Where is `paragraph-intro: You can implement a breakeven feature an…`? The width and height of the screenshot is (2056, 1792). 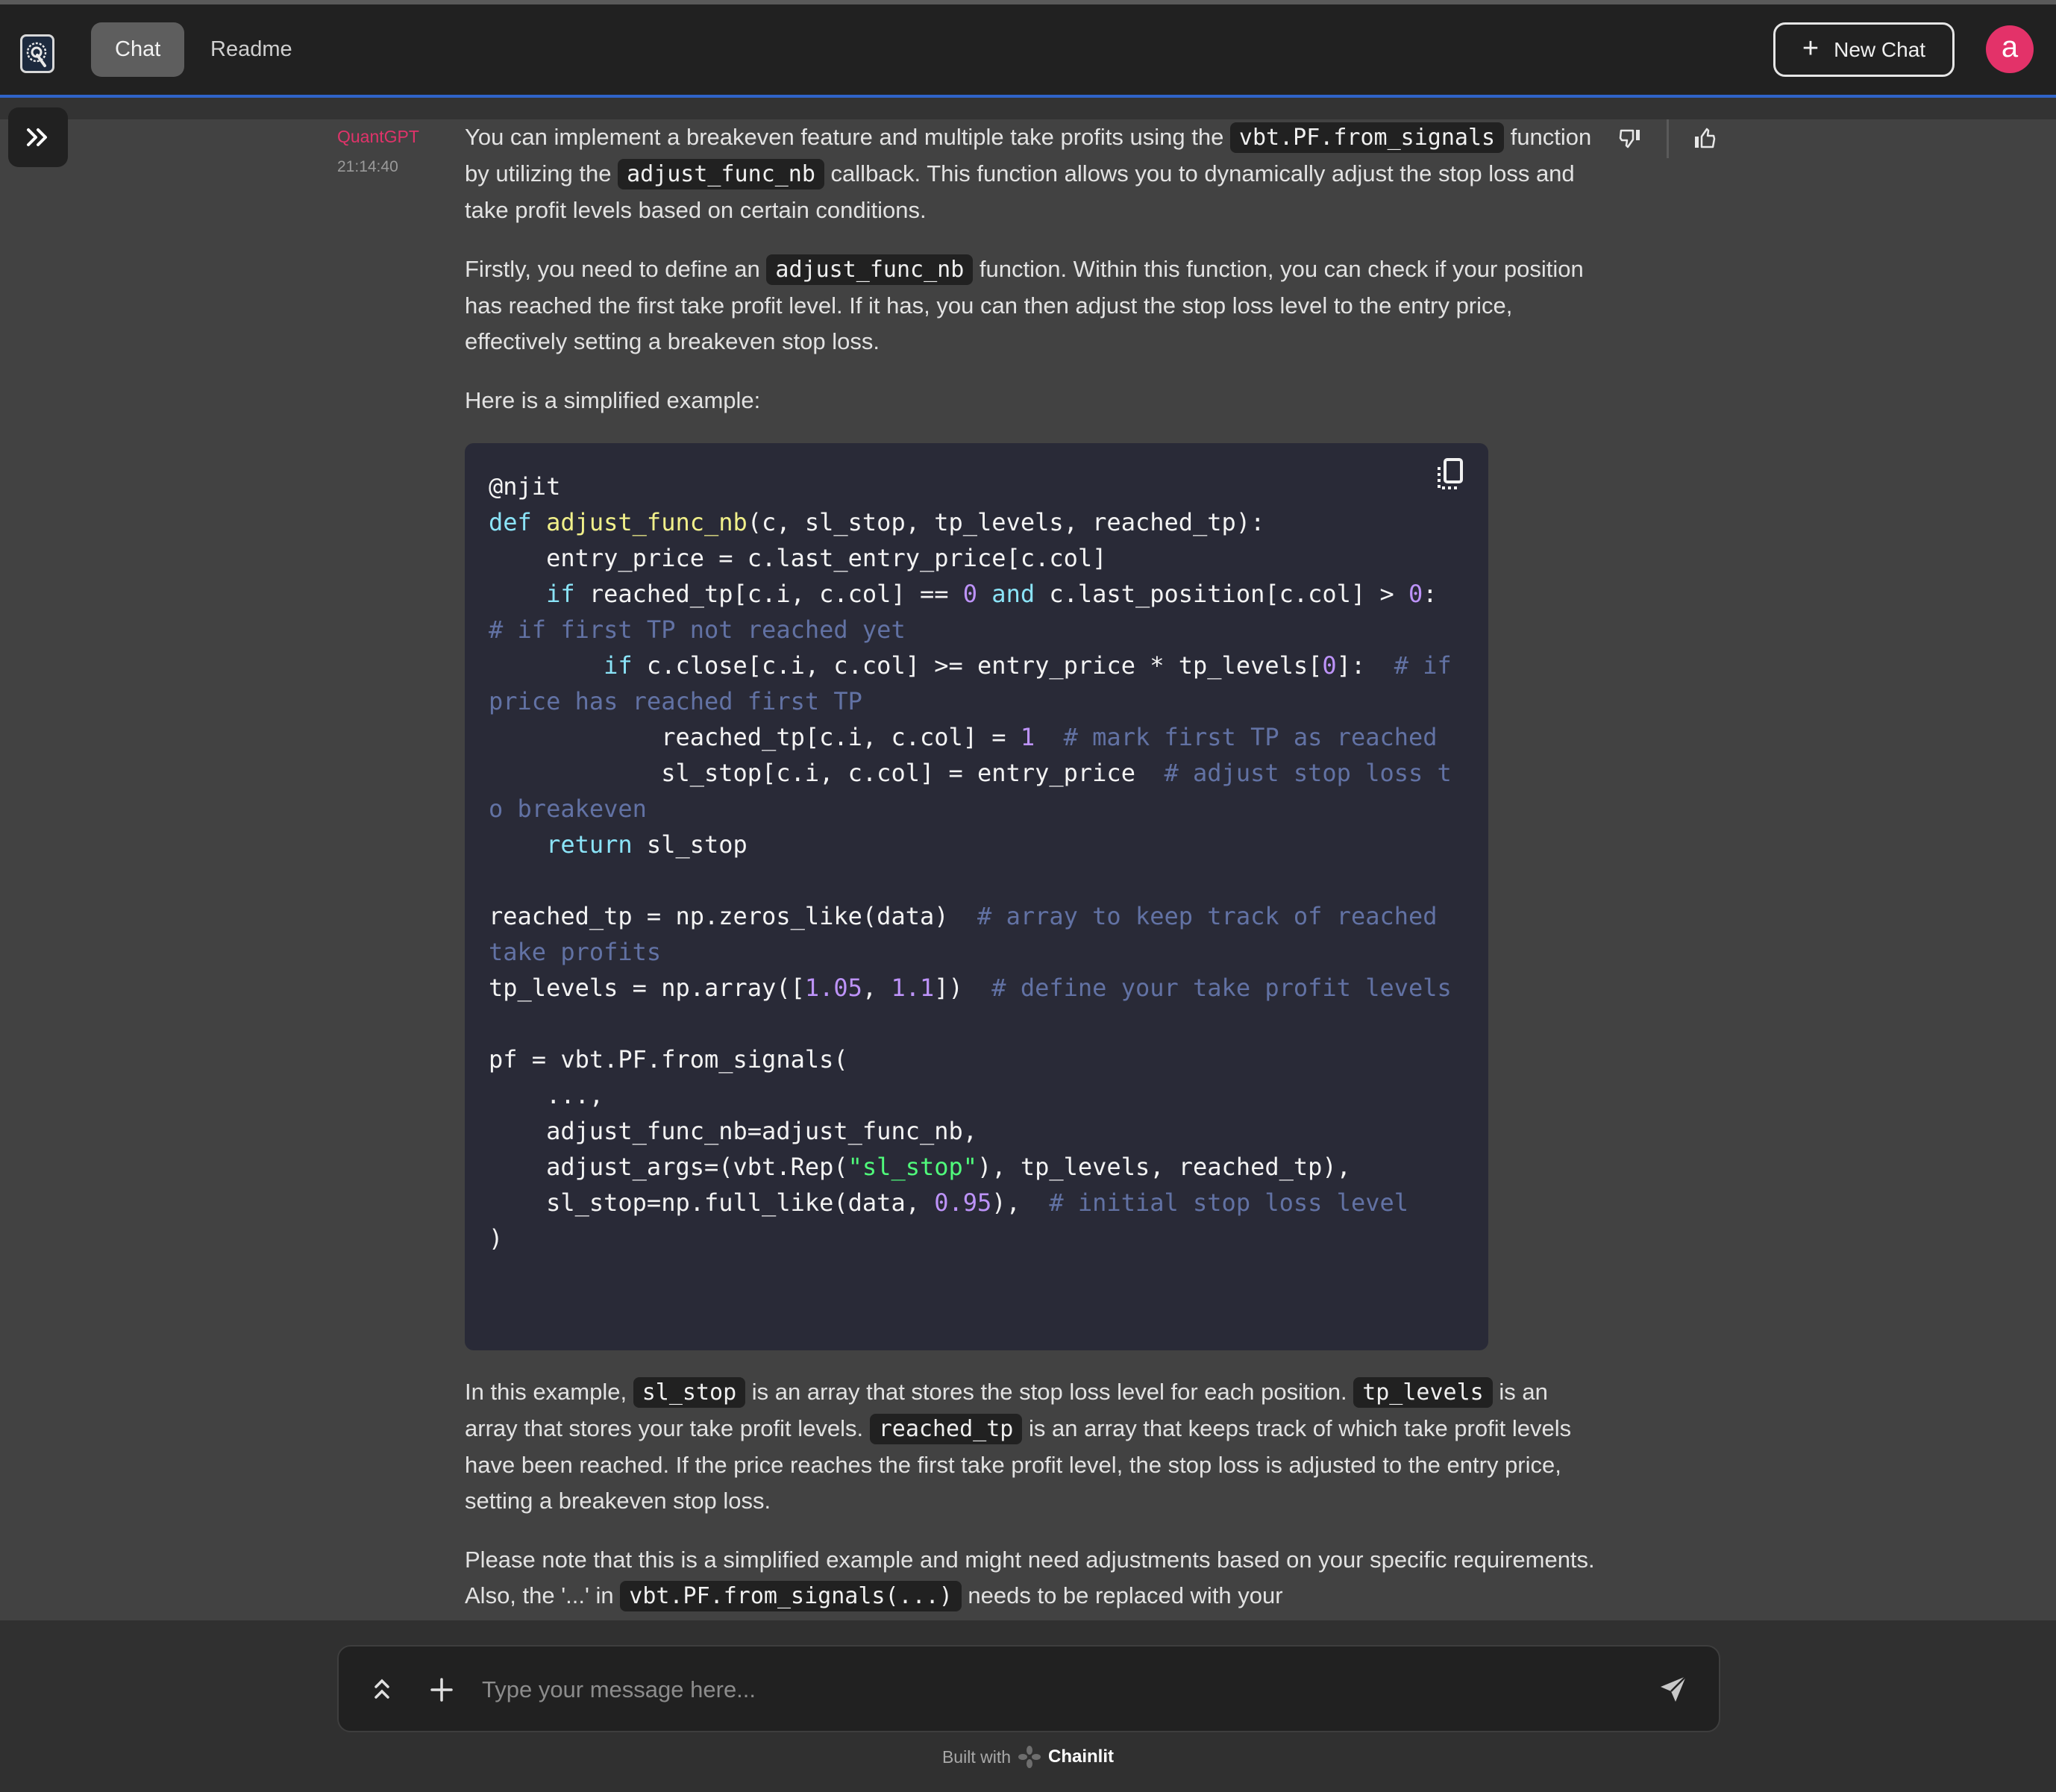 paragraph-intro: You can implement a breakeven feature an… is located at coordinates (1032, 173).